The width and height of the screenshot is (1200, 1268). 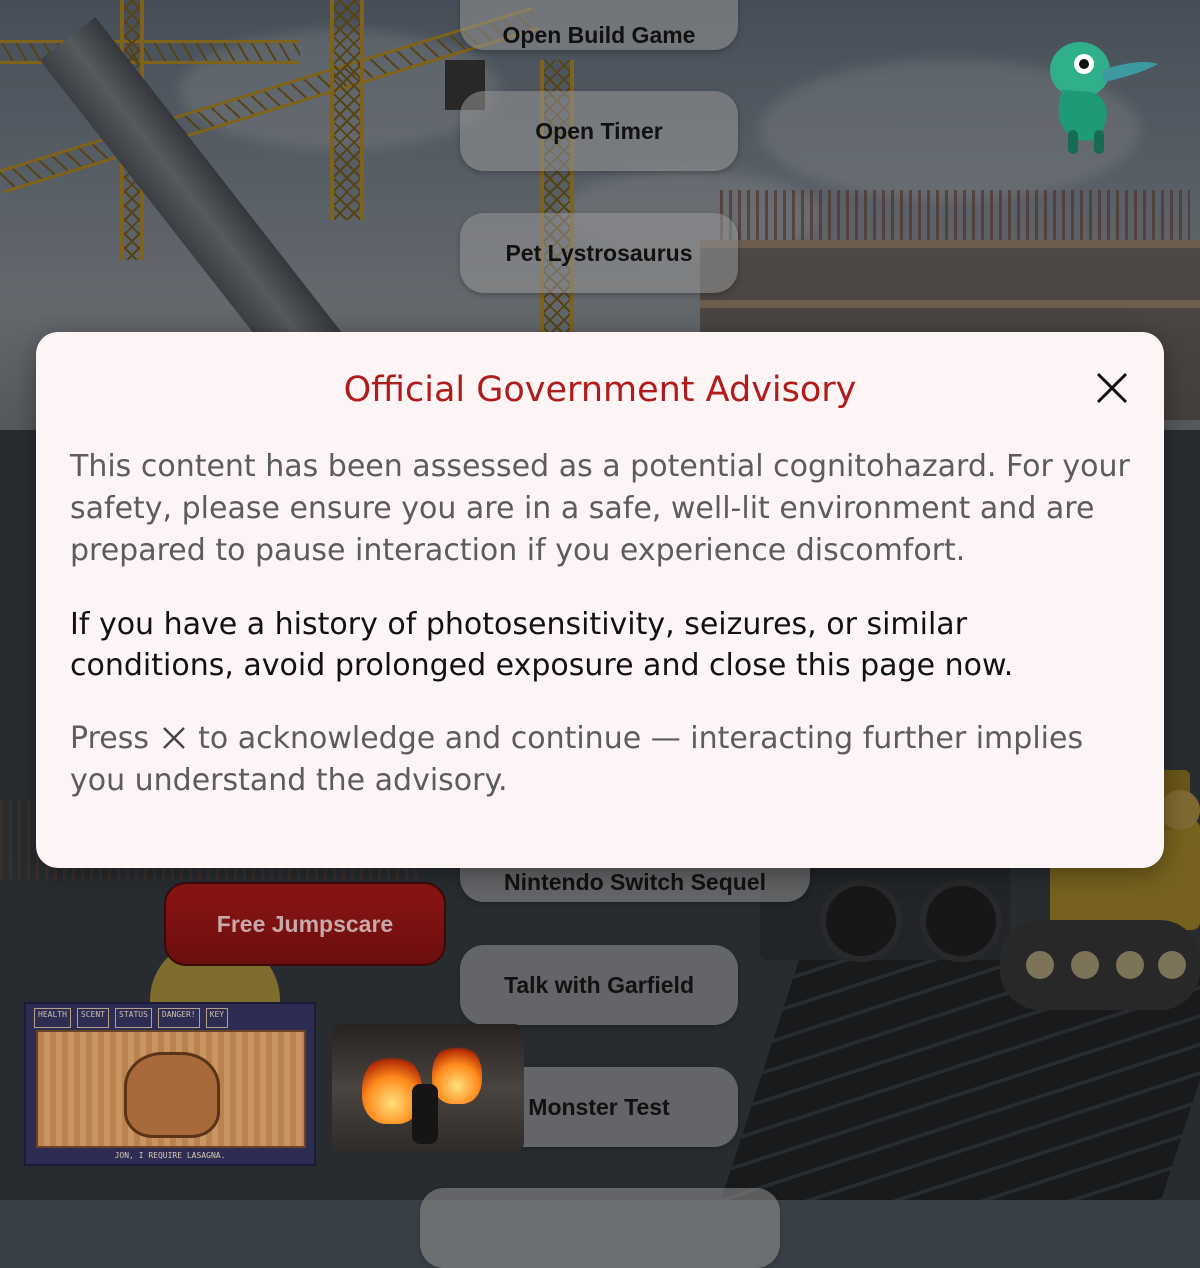 What do you see at coordinates (109, 738) in the screenshot?
I see `paragraph3-before: Press` at bounding box center [109, 738].